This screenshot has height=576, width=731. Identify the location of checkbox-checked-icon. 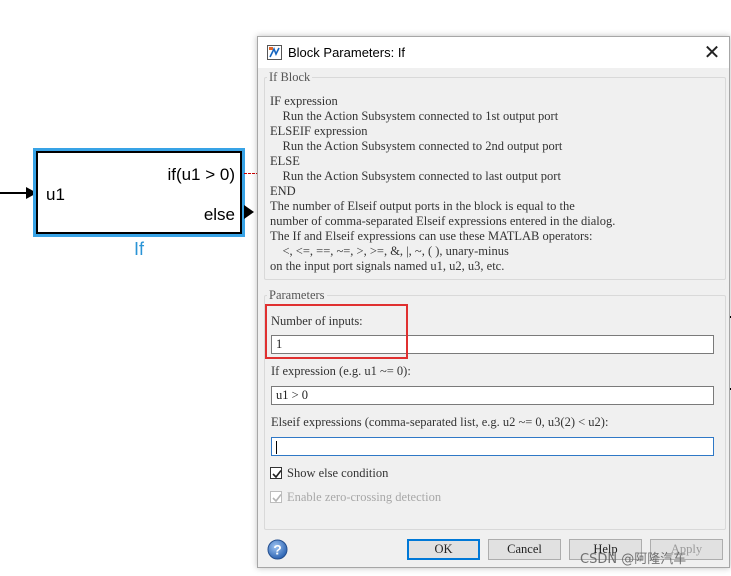
(276, 473).